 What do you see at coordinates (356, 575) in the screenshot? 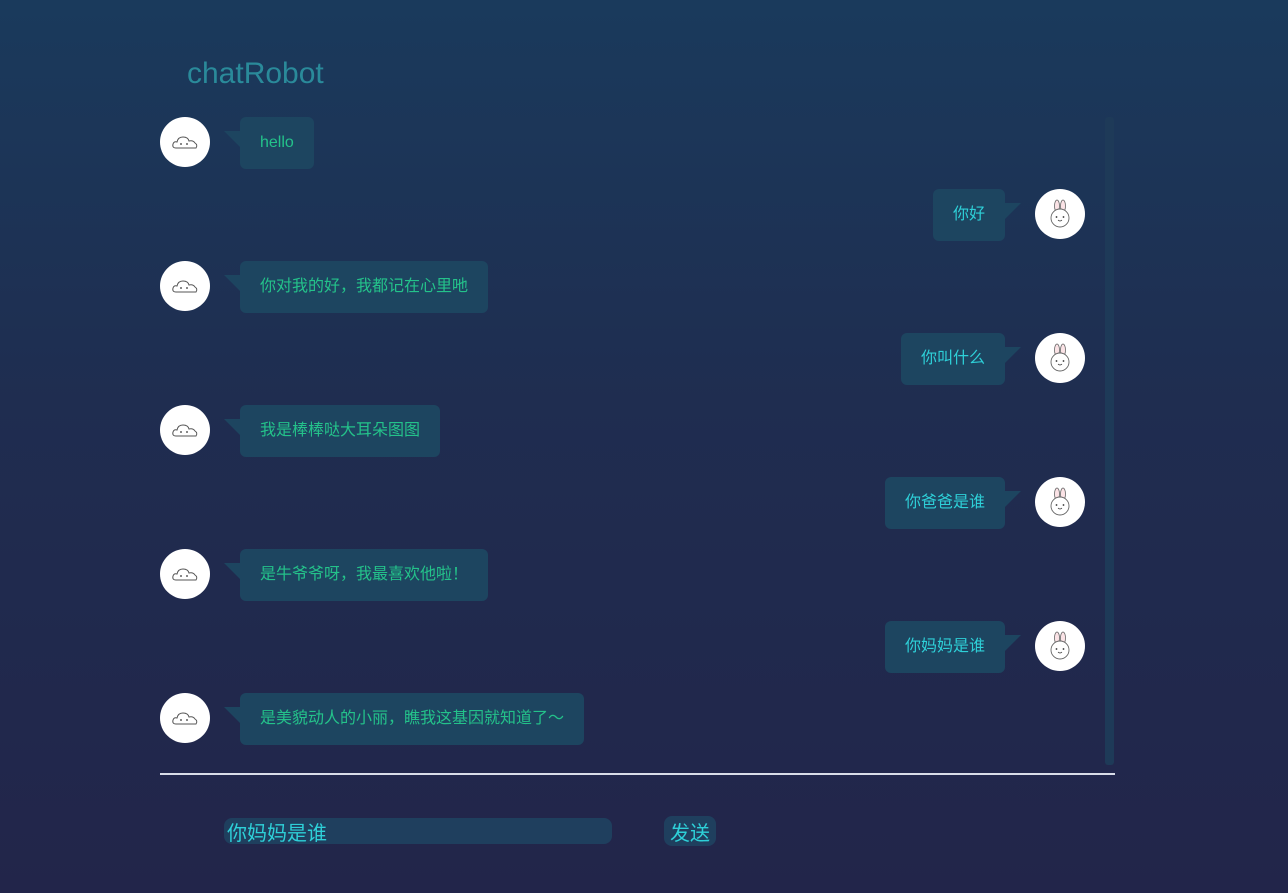
I see `message-bubble: 是牛爷爷呀，我最喜欢他啦！` at bounding box center [356, 575].